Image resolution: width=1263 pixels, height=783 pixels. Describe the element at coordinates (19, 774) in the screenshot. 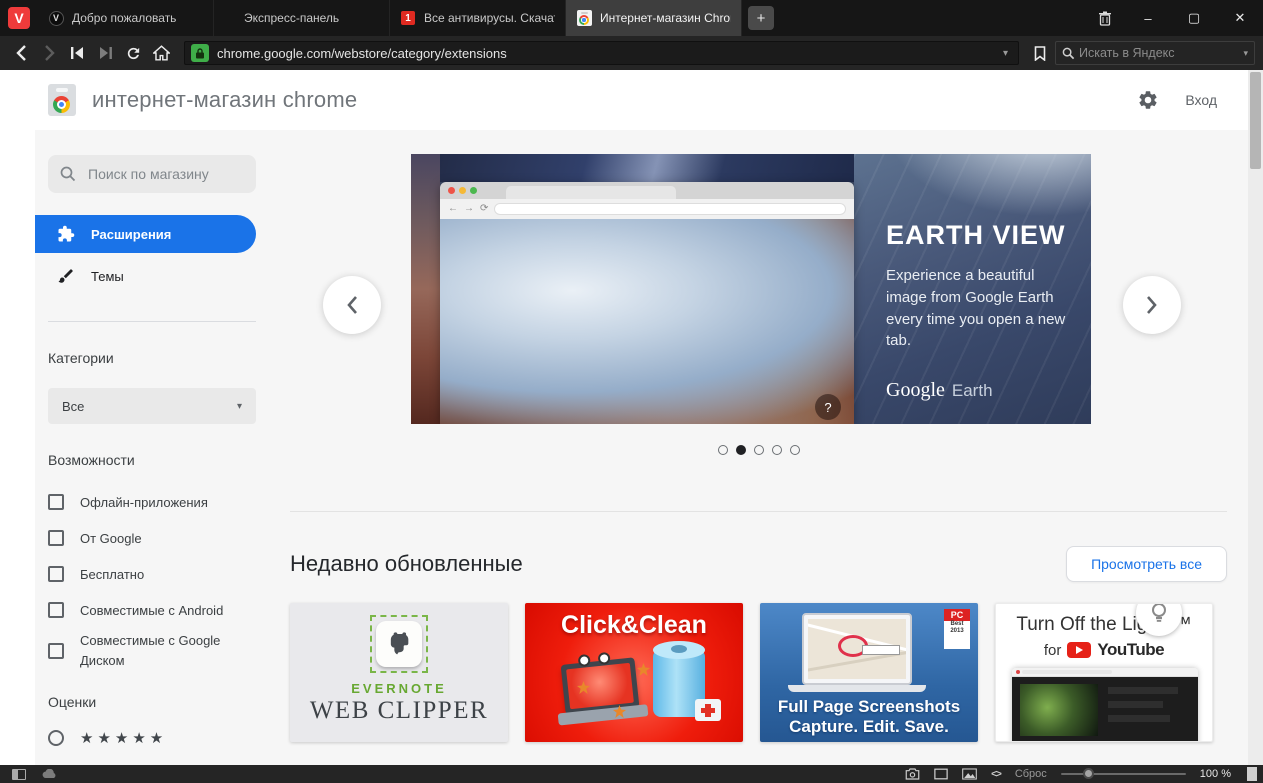

I see `panel-toggle-icon` at that location.